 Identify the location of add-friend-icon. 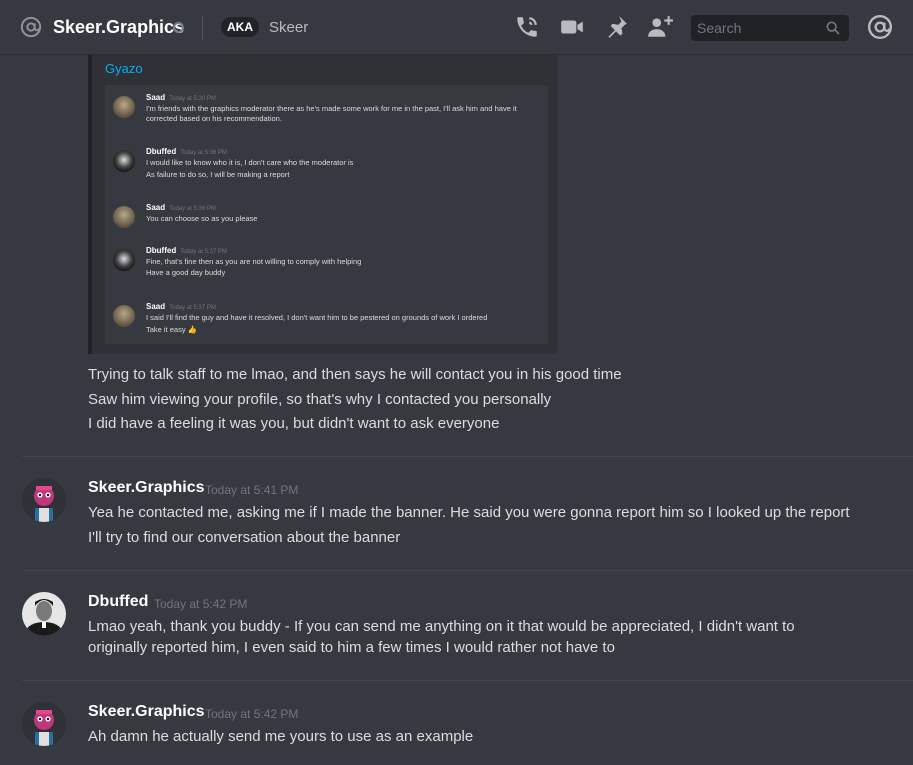
(660, 27).